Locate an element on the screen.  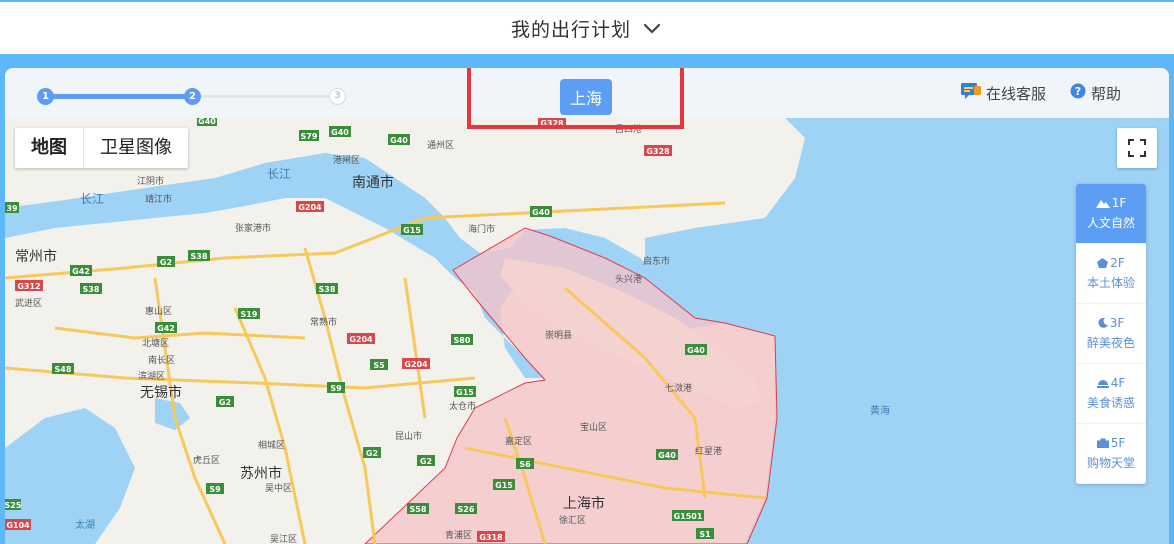
shield-g104: G104 is located at coordinates (18, 524).